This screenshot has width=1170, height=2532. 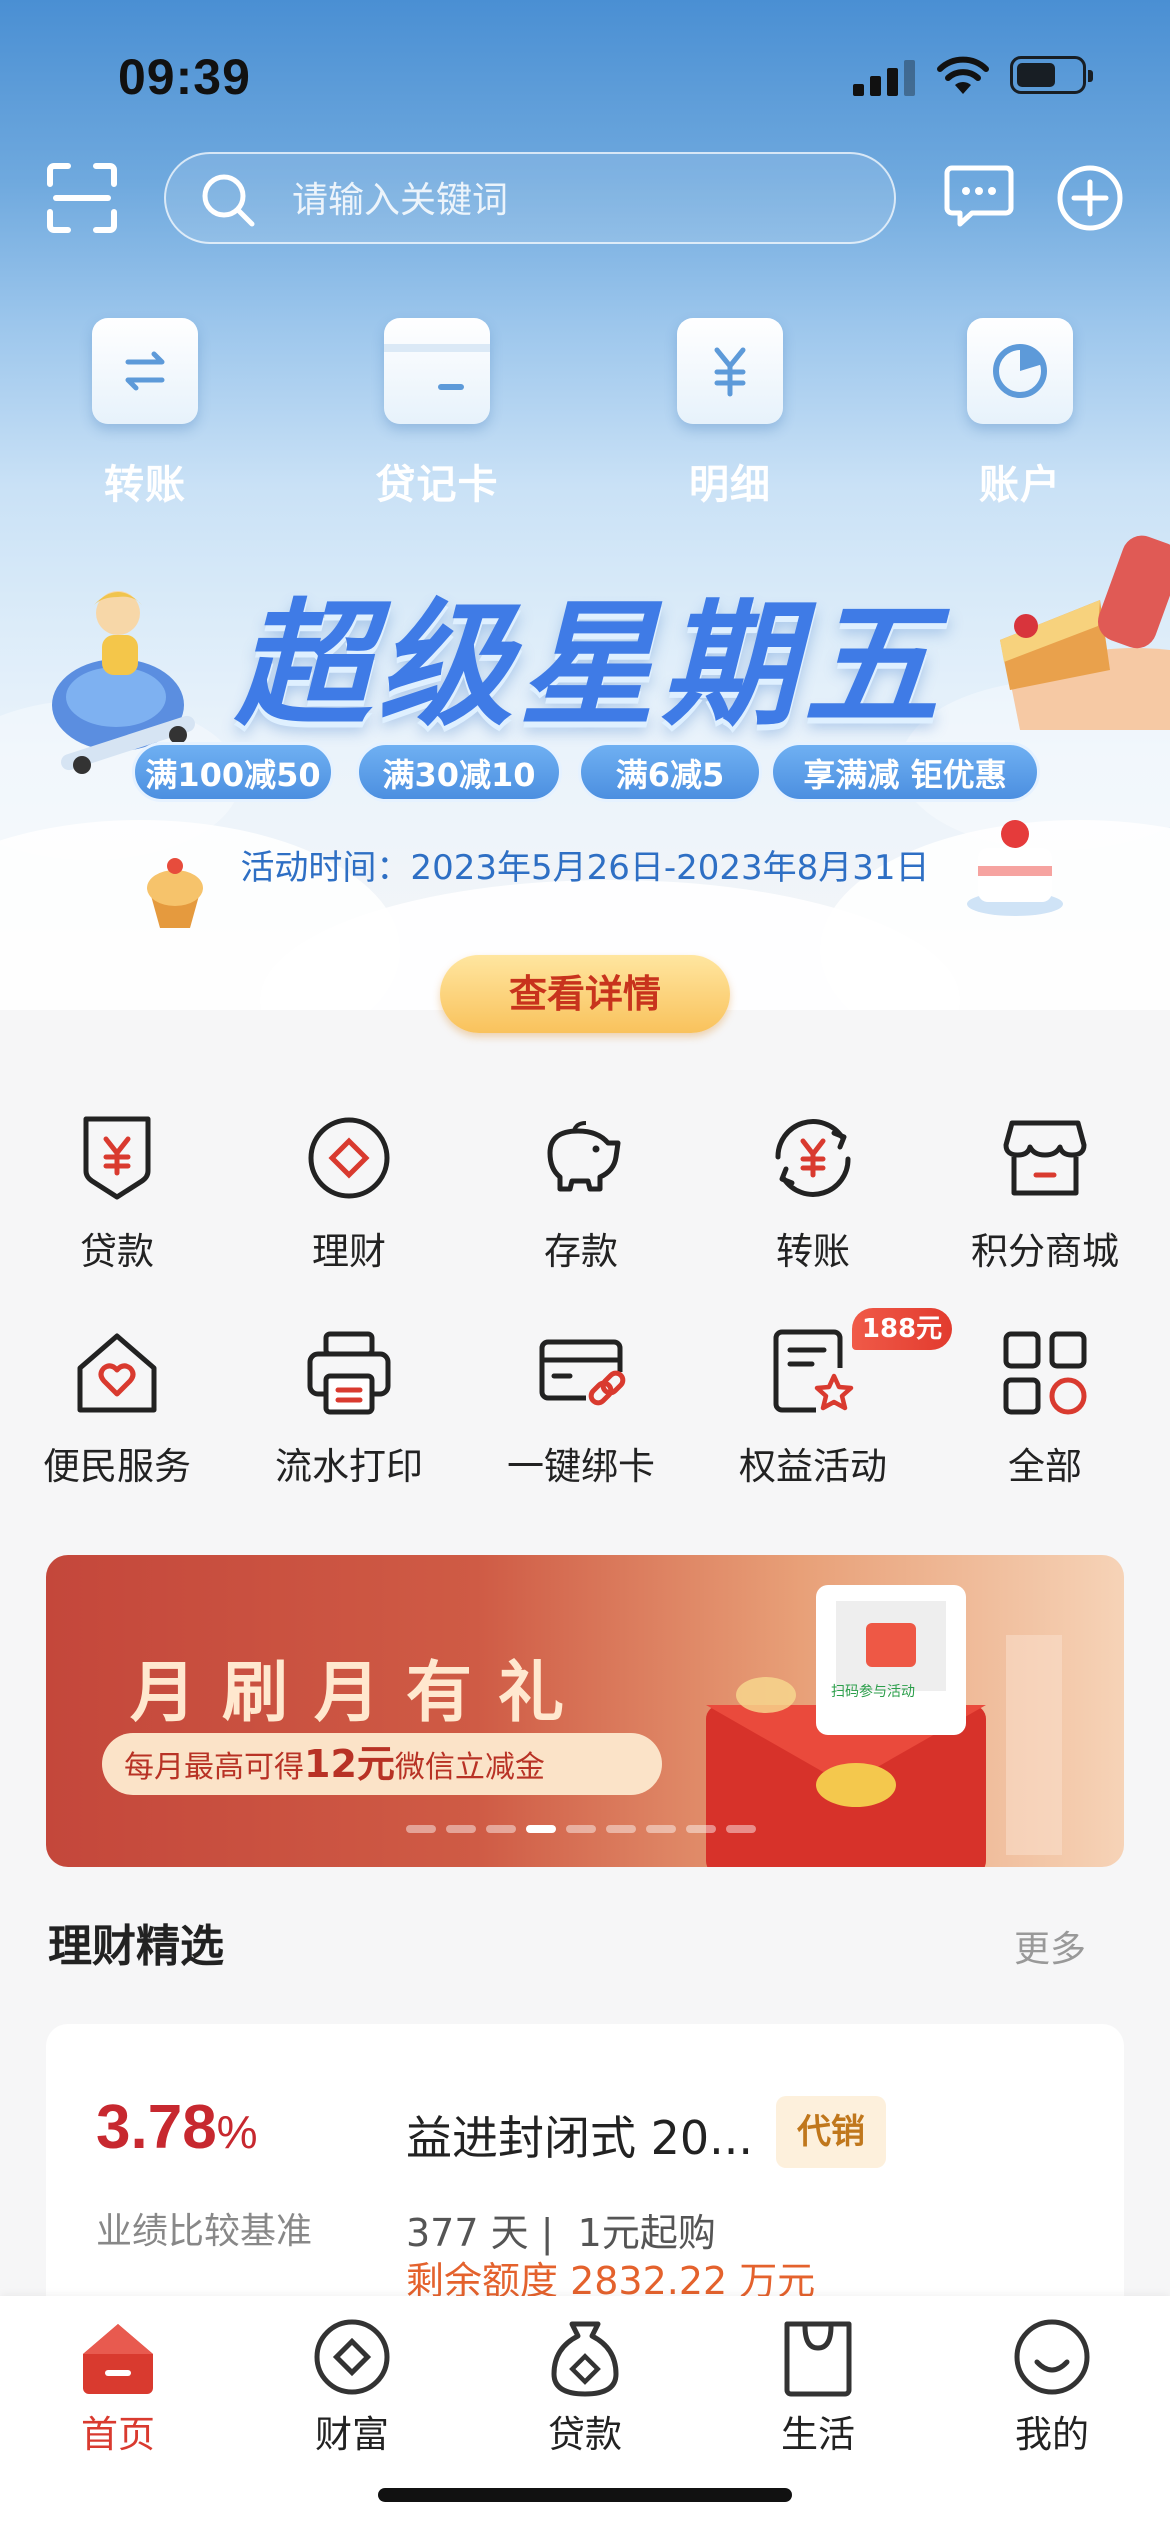 I want to click on ad-subtitle: 每月最高可得12元微信立减金, so click(x=382, y=1764).